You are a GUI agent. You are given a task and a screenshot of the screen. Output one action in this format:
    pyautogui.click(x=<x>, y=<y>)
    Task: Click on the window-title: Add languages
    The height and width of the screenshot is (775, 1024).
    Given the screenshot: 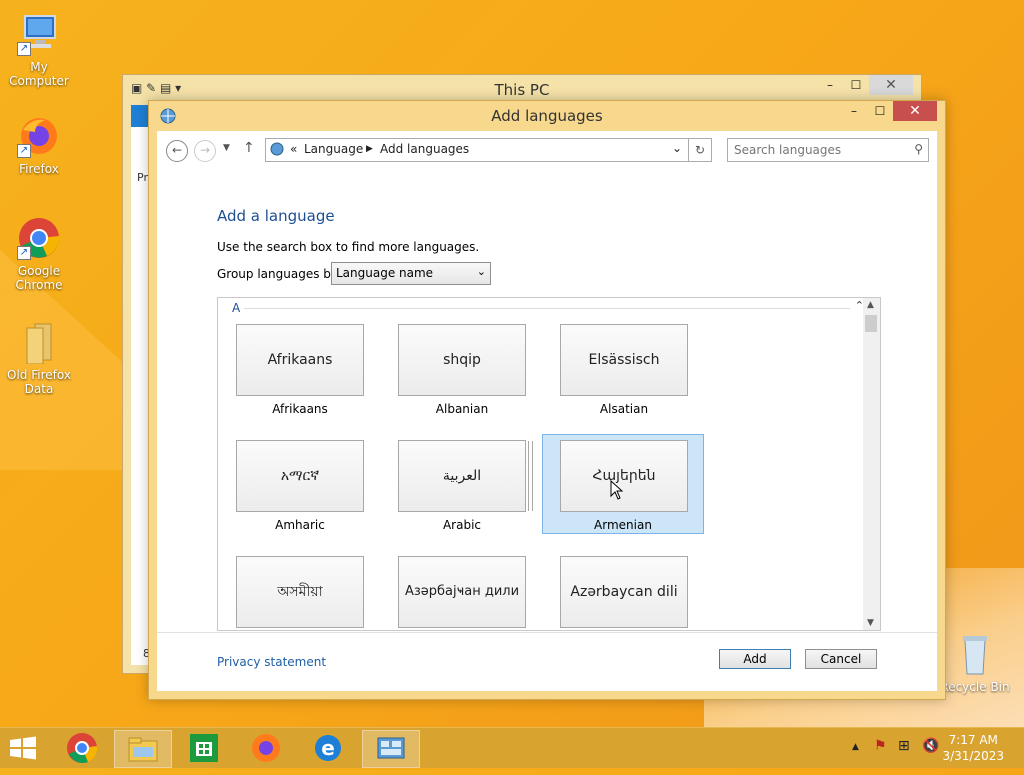 What is the action you would take?
    pyautogui.click(x=547, y=116)
    